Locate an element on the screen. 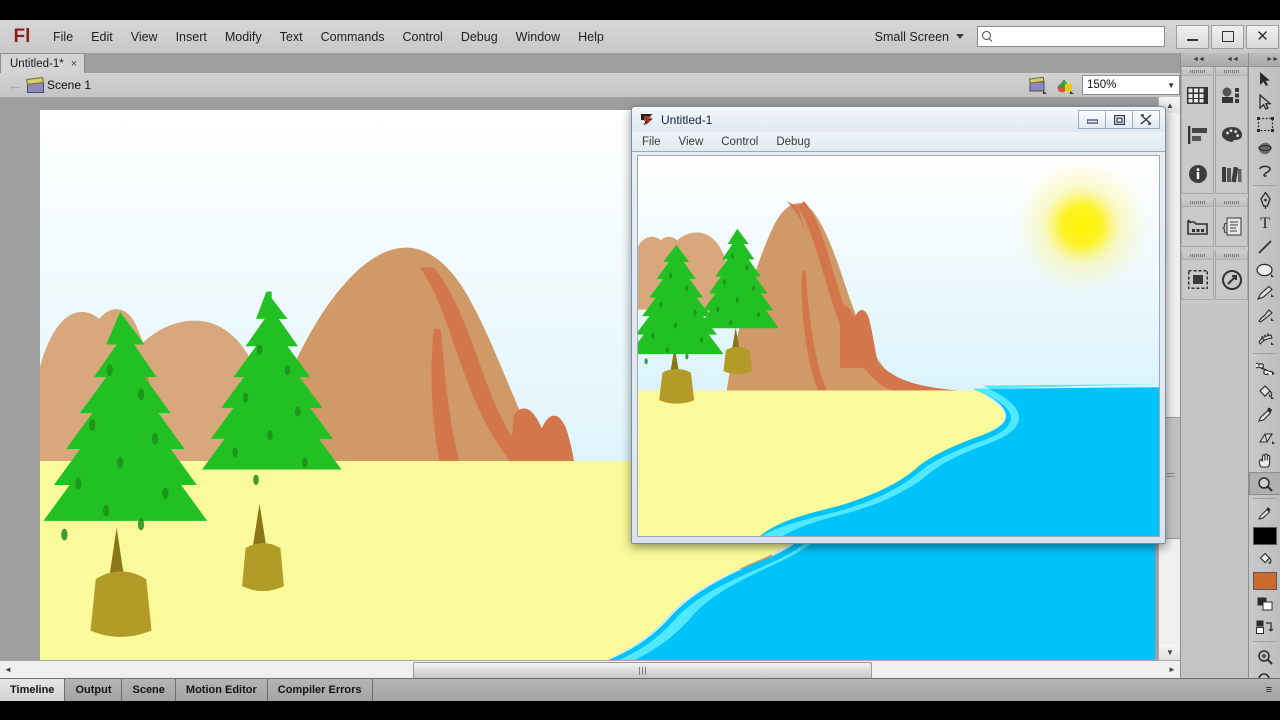  edit-scene-icon is located at coordinates (1038, 85).